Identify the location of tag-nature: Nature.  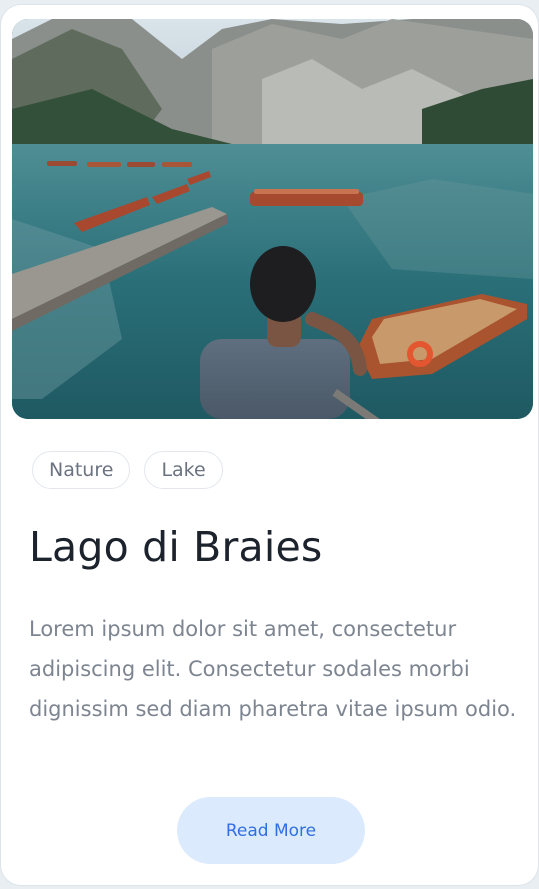
(81, 470).